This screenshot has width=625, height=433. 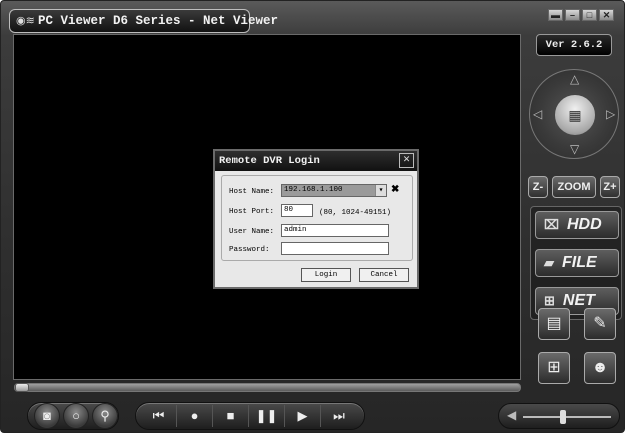 I want to click on arrow-up-icon: △, so click(x=574, y=79).